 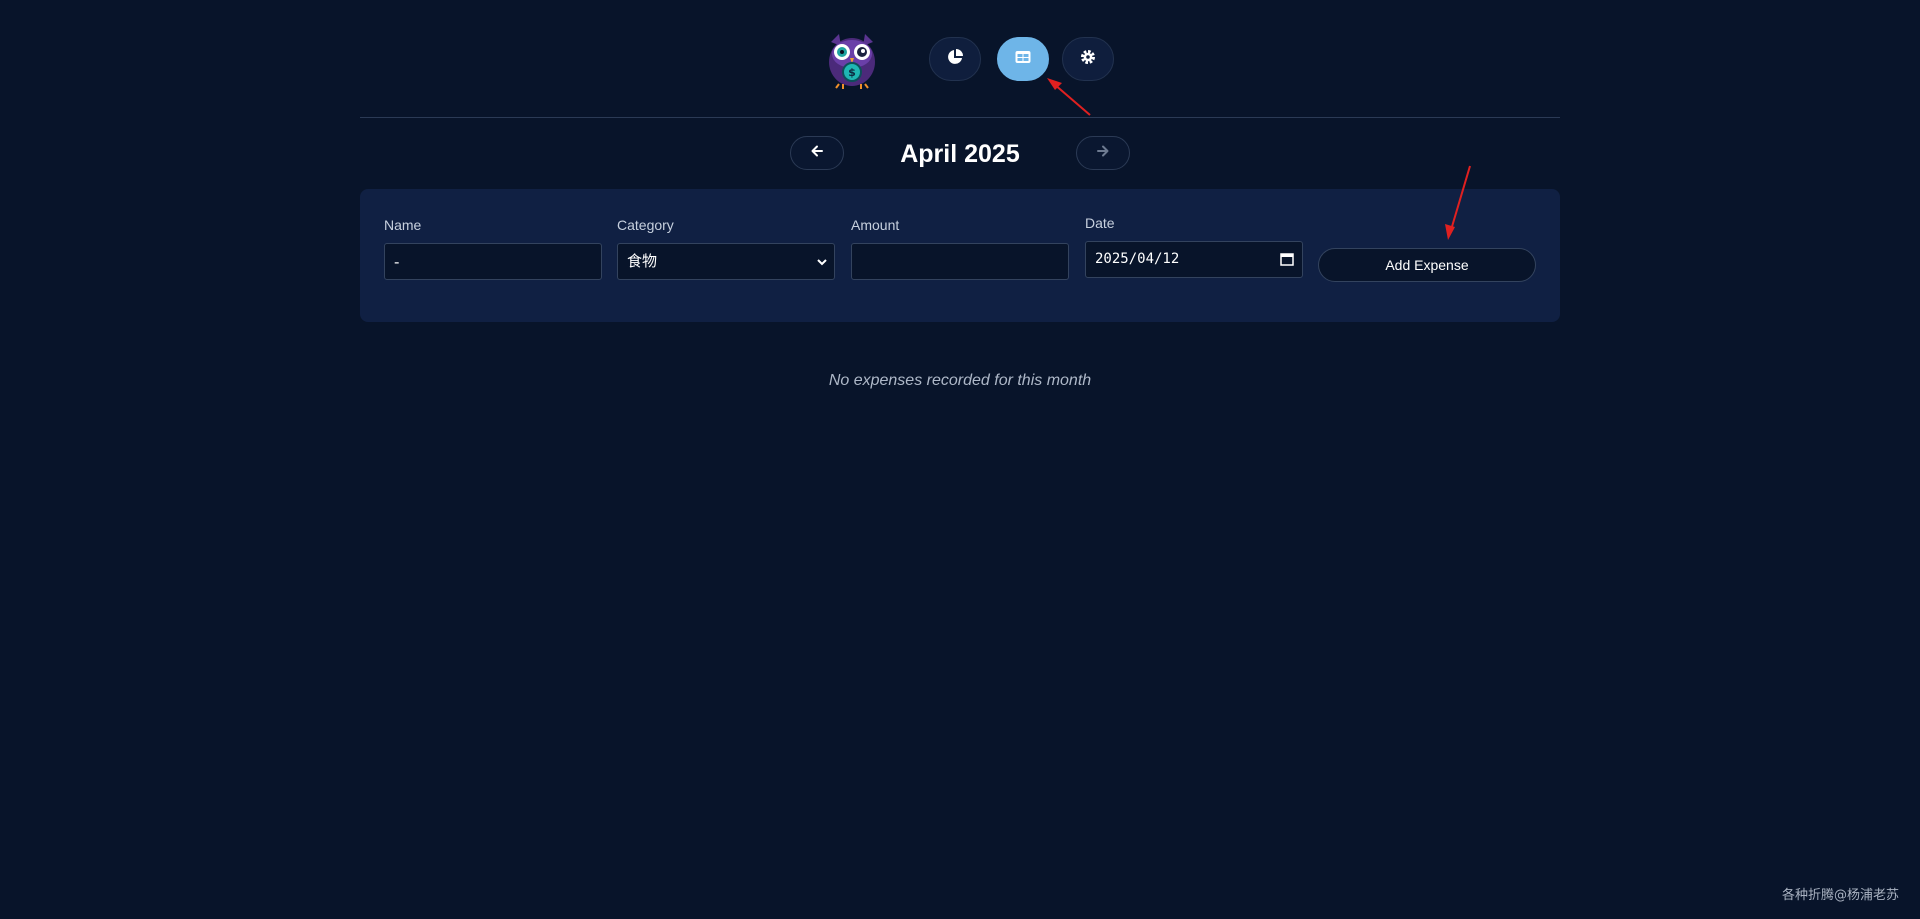 I want to click on month-navigator: April 2025, so click(x=960, y=153).